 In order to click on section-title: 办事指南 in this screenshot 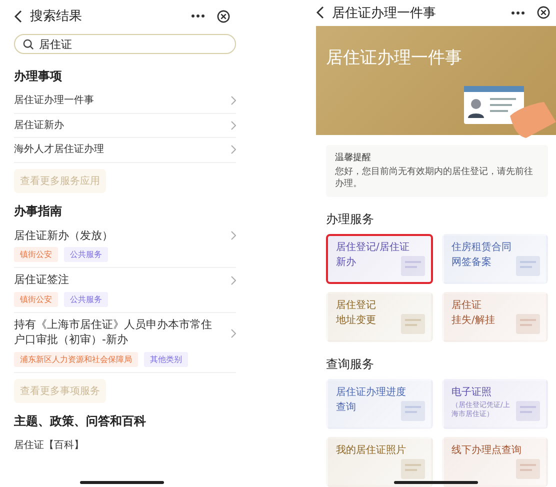, I will do `click(38, 211)`.